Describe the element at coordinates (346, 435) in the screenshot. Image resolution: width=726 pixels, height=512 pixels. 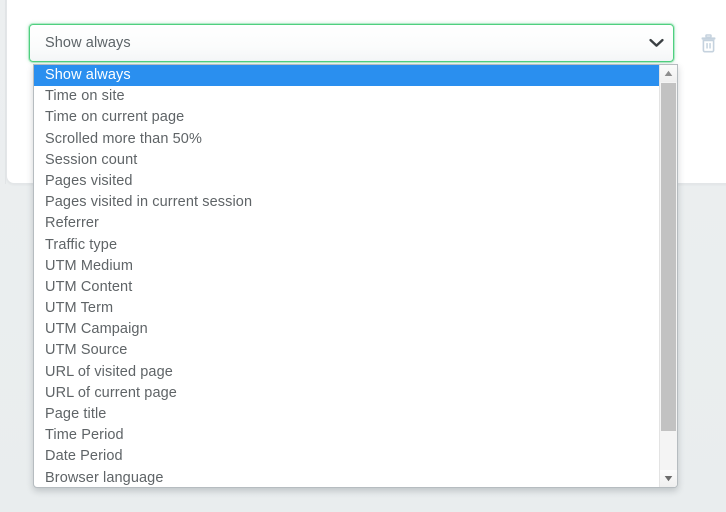
I see `dropdown-option: Time Period` at that location.